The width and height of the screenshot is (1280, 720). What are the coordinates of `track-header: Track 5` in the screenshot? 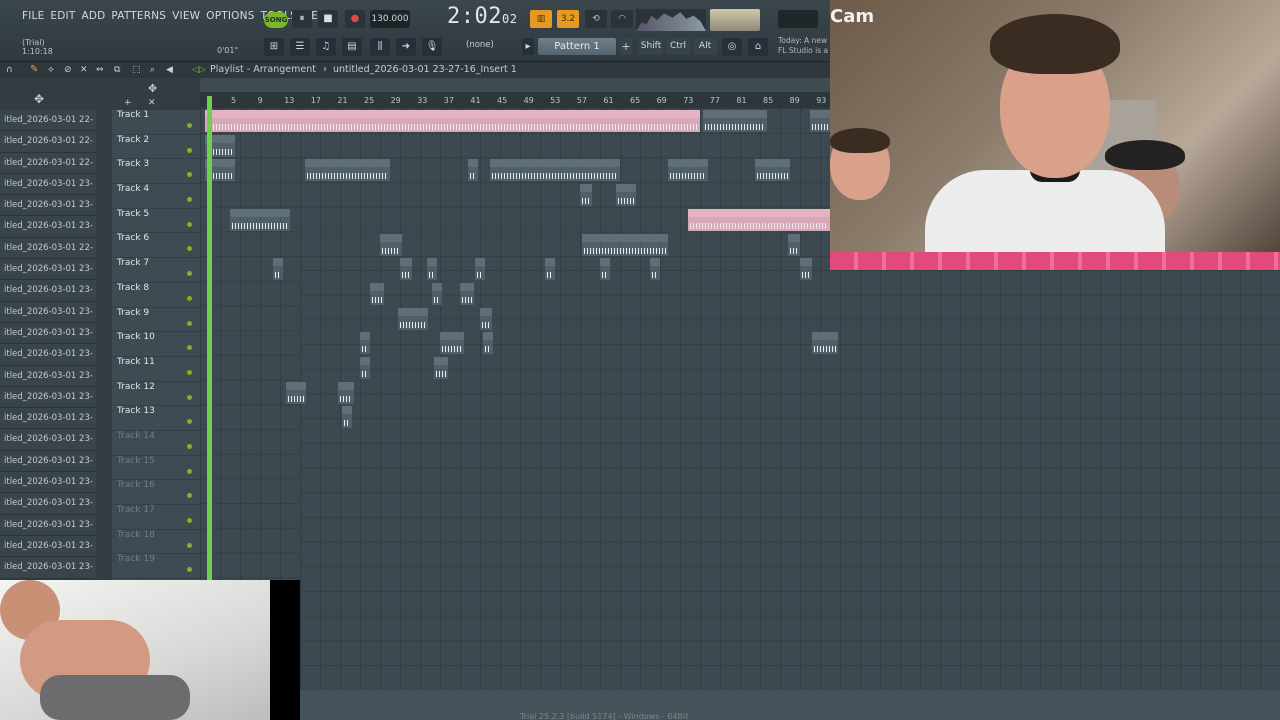 It's located at (156, 221).